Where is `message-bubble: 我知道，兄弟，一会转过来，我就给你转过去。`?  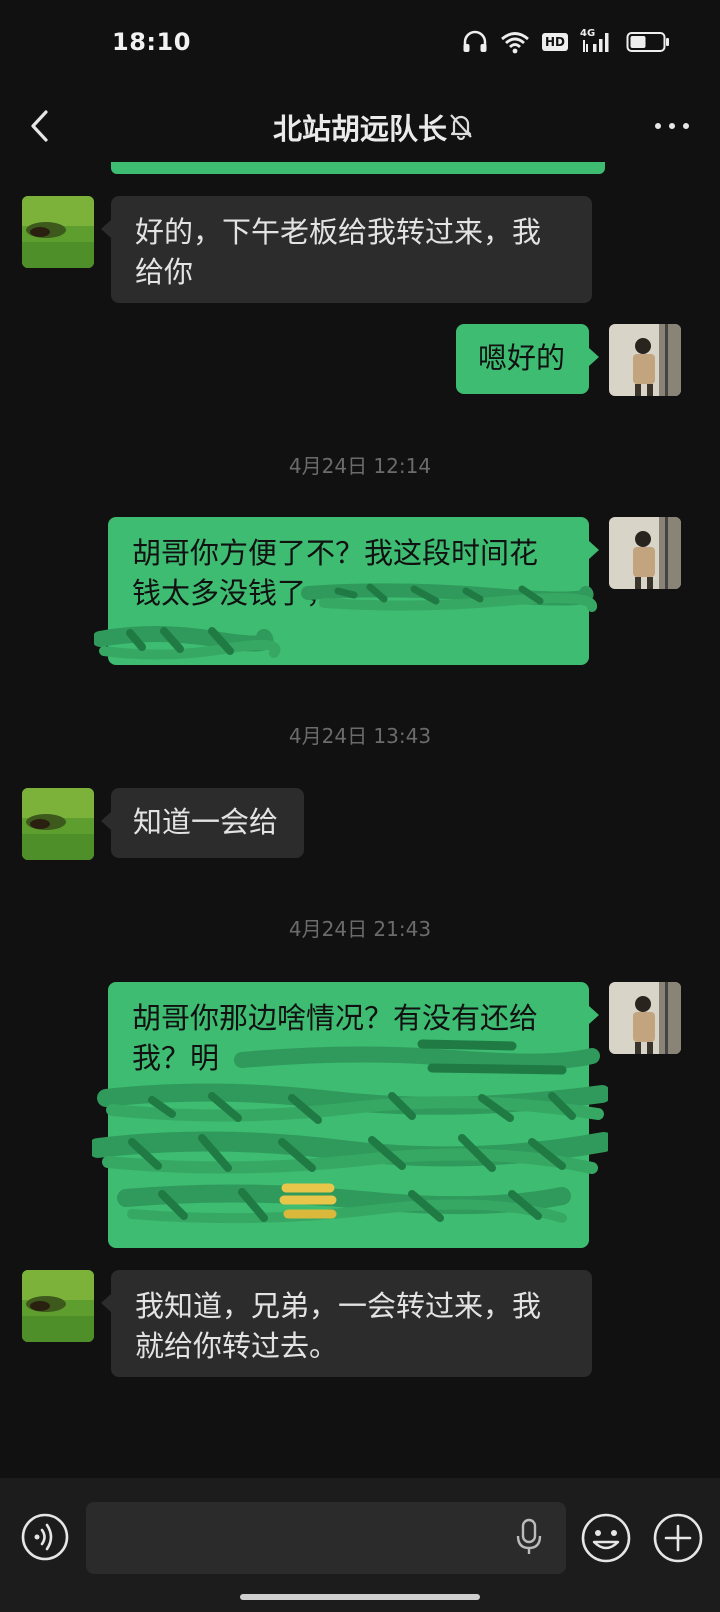 message-bubble: 我知道，兄弟，一会转过来，我就给你转过去。 is located at coordinates (351, 1323).